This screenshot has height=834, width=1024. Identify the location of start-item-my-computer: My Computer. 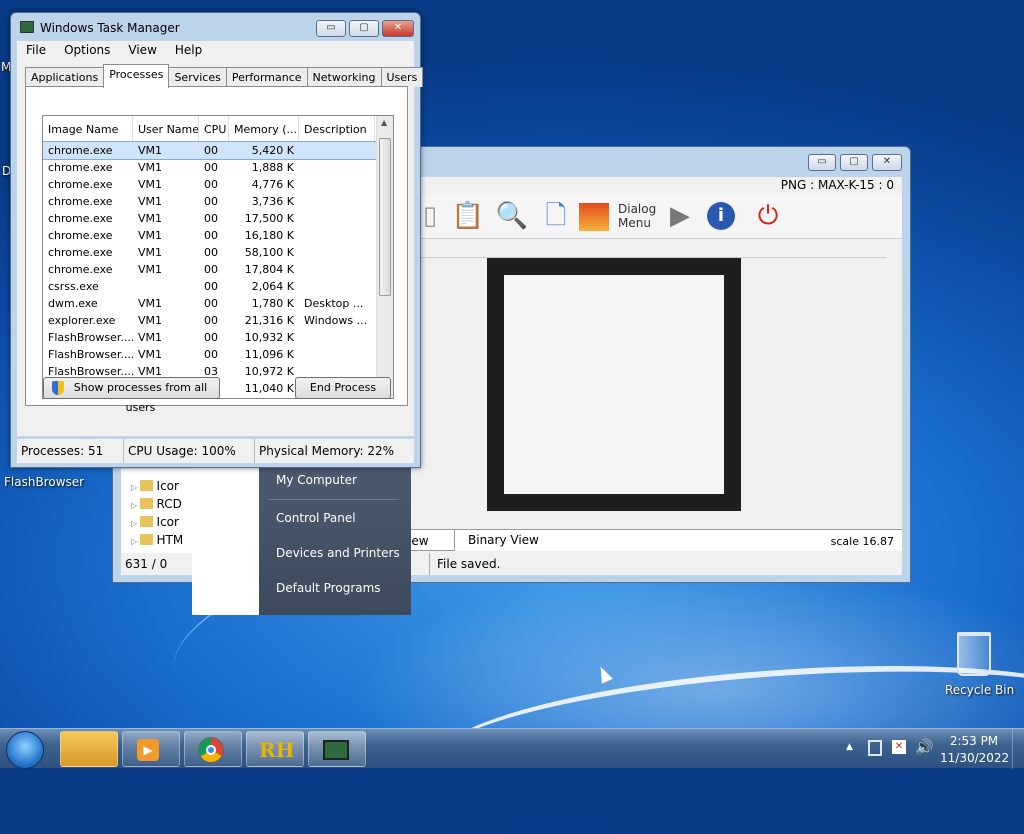
(316, 480).